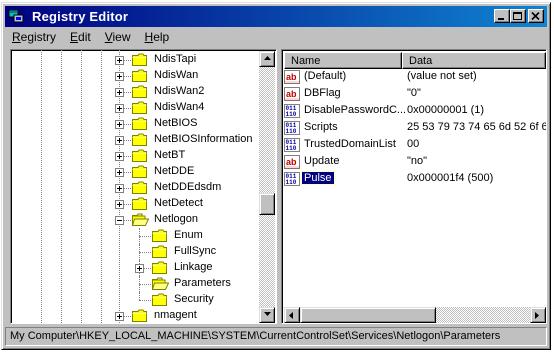  I want to click on svg-text: ab, so click(291, 94).